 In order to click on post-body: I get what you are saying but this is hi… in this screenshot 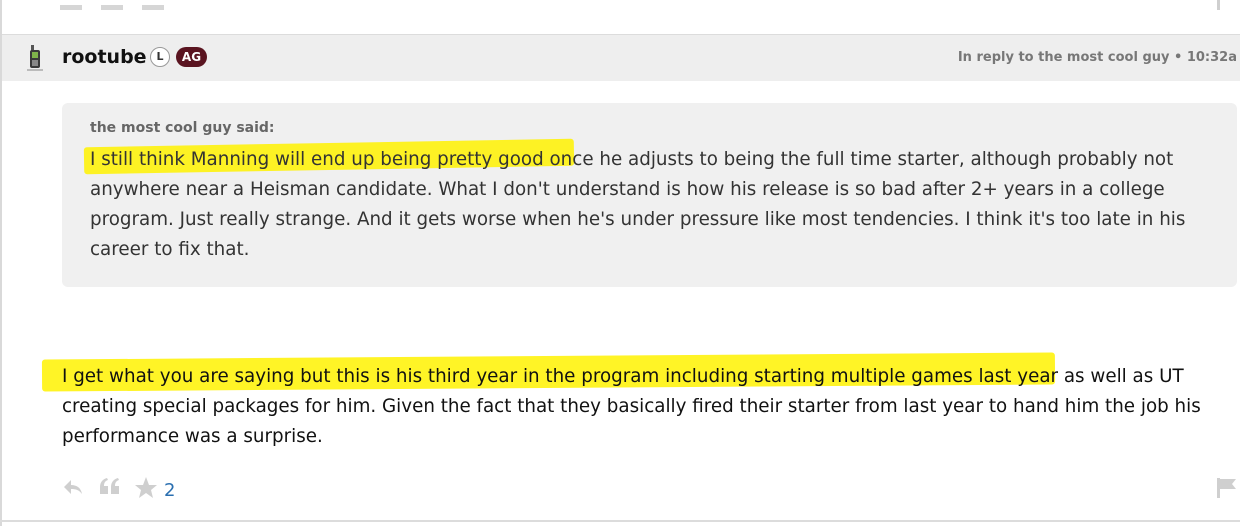, I will do `click(631, 406)`.